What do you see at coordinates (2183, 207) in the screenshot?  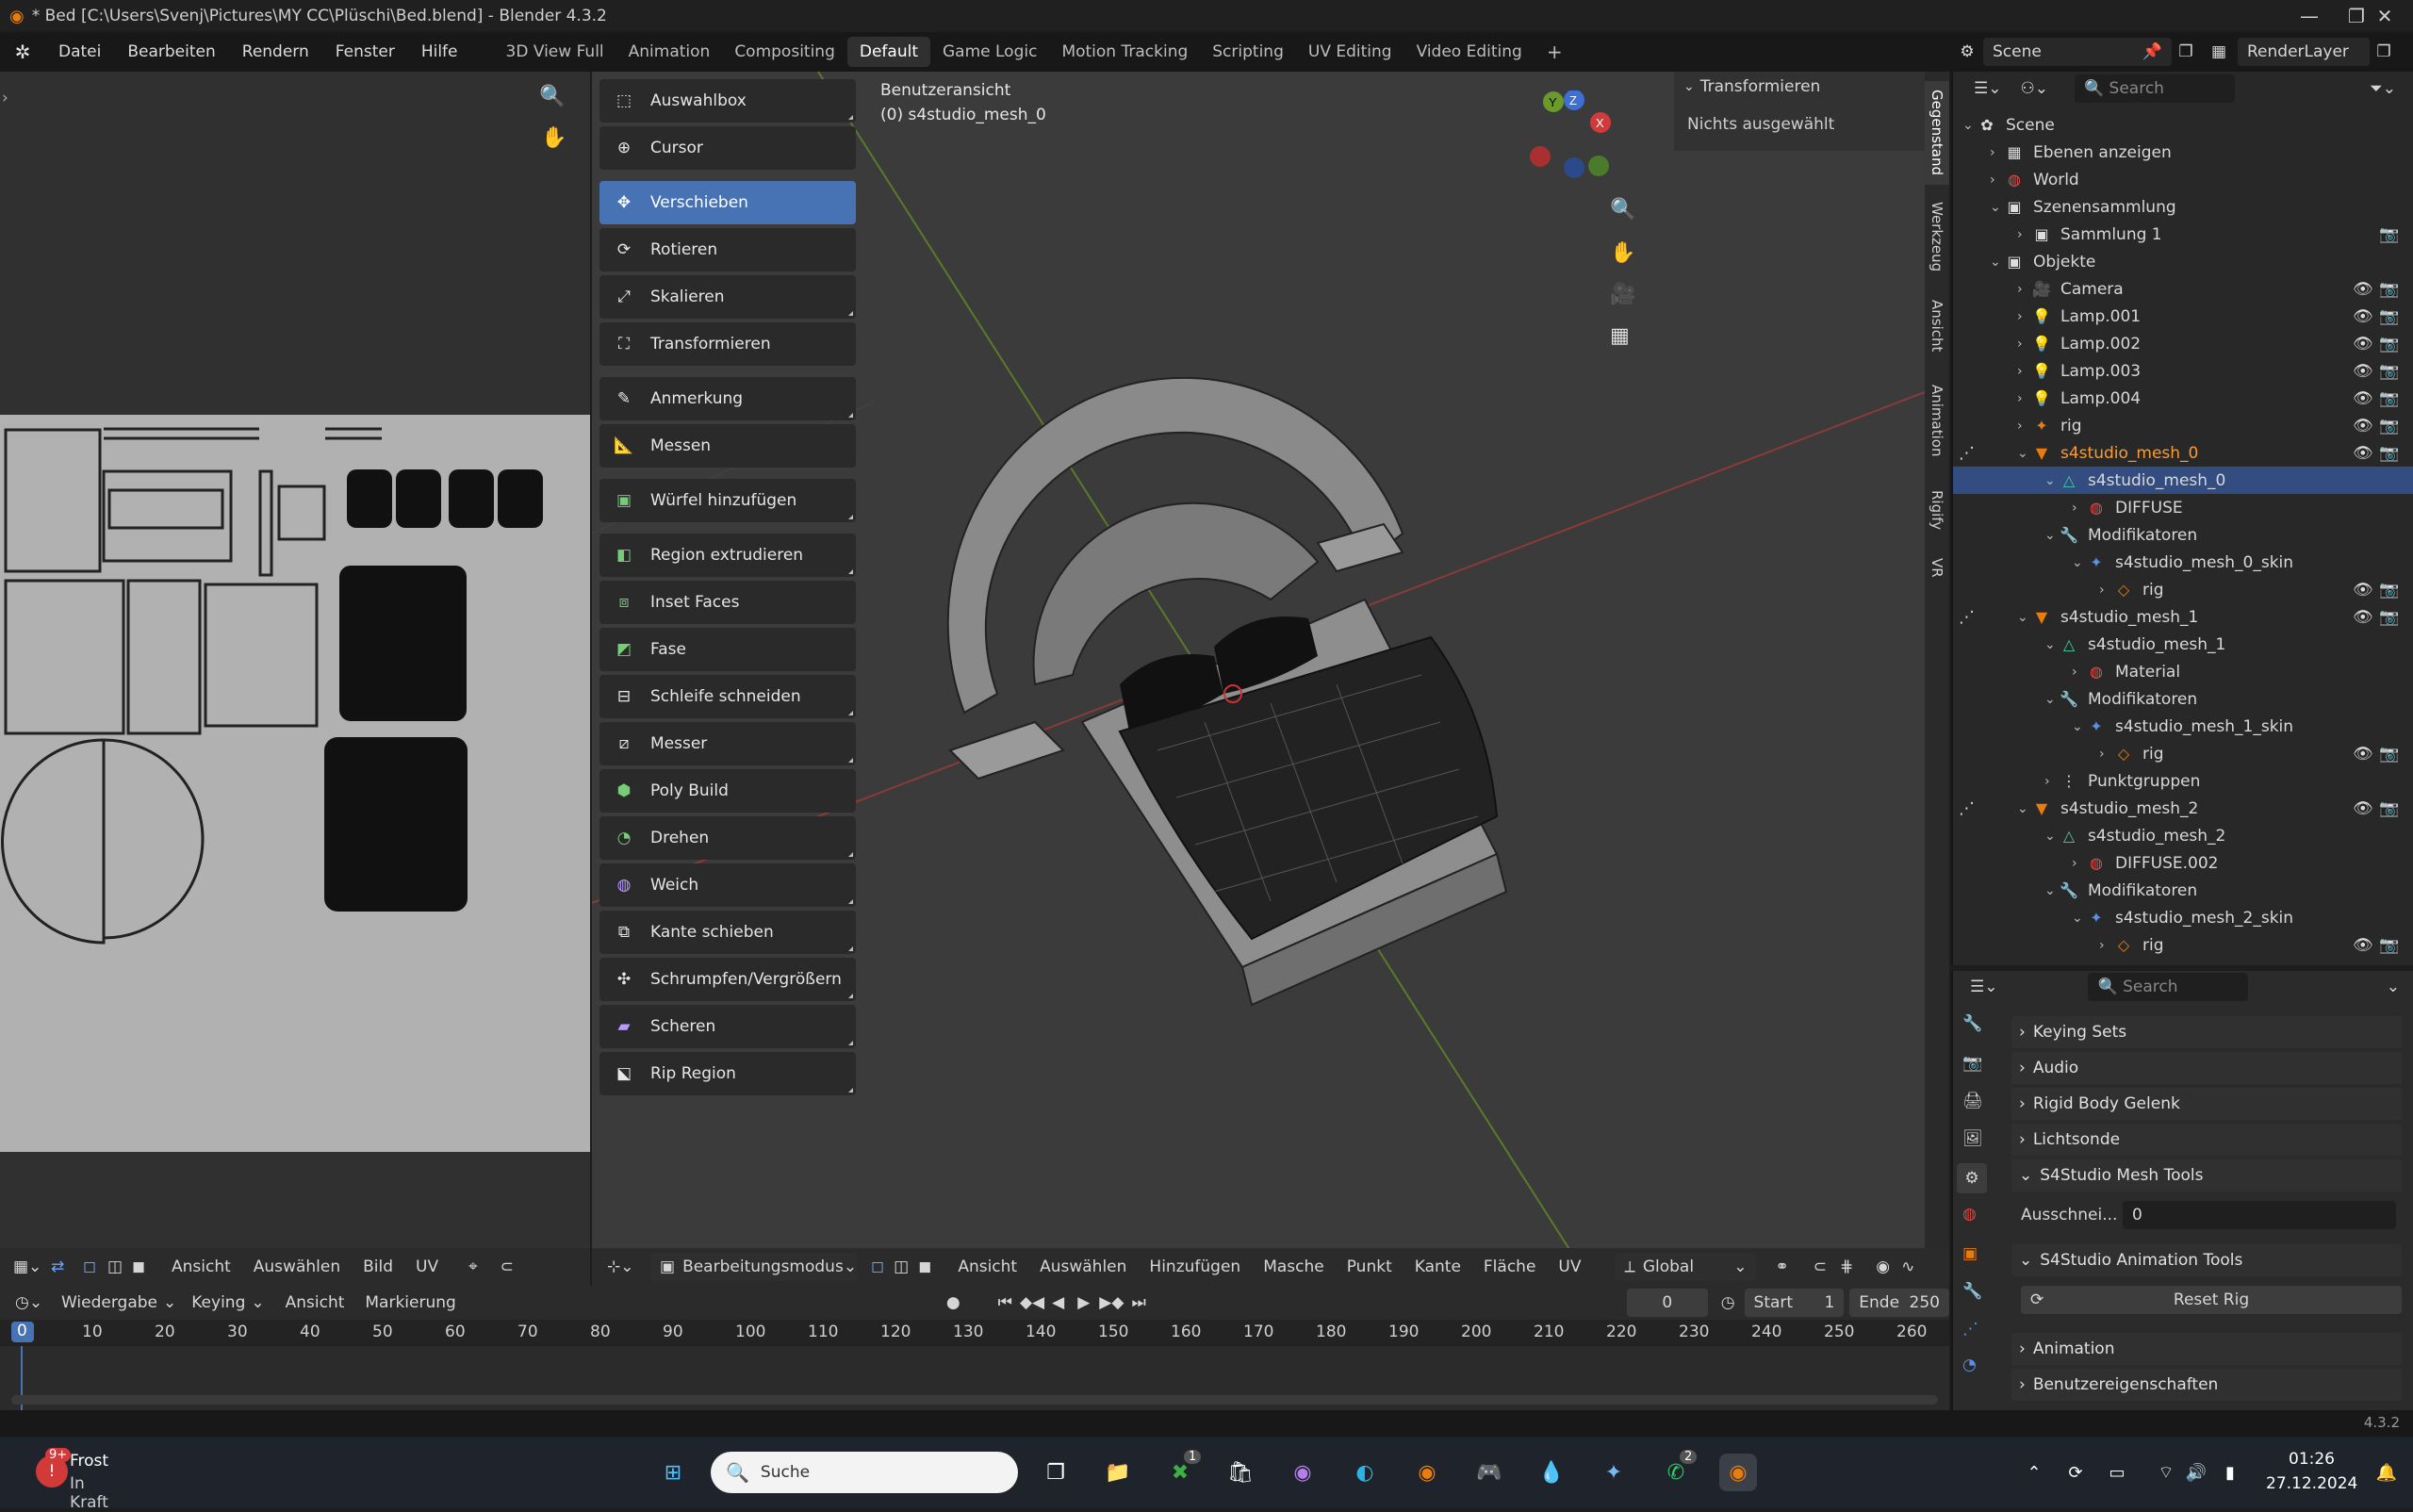 I see `outliner-row: ⌄ ▣ Szenensammlung` at bounding box center [2183, 207].